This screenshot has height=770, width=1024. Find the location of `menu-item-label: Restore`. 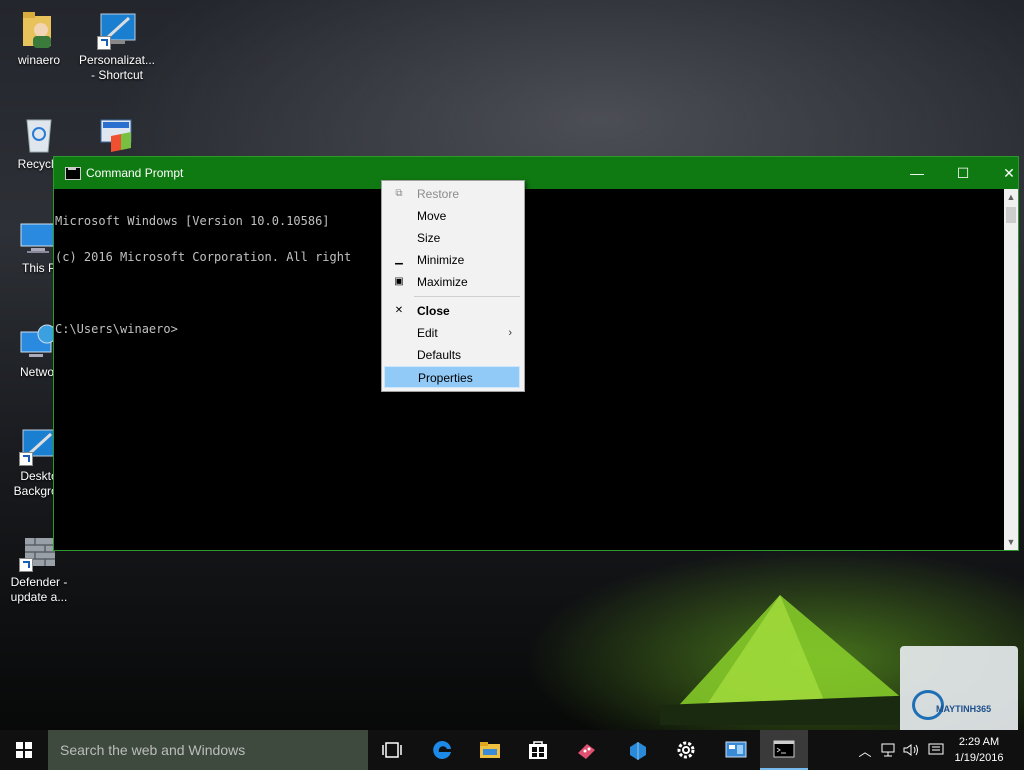

menu-item-label: Restore is located at coordinates (438, 194).